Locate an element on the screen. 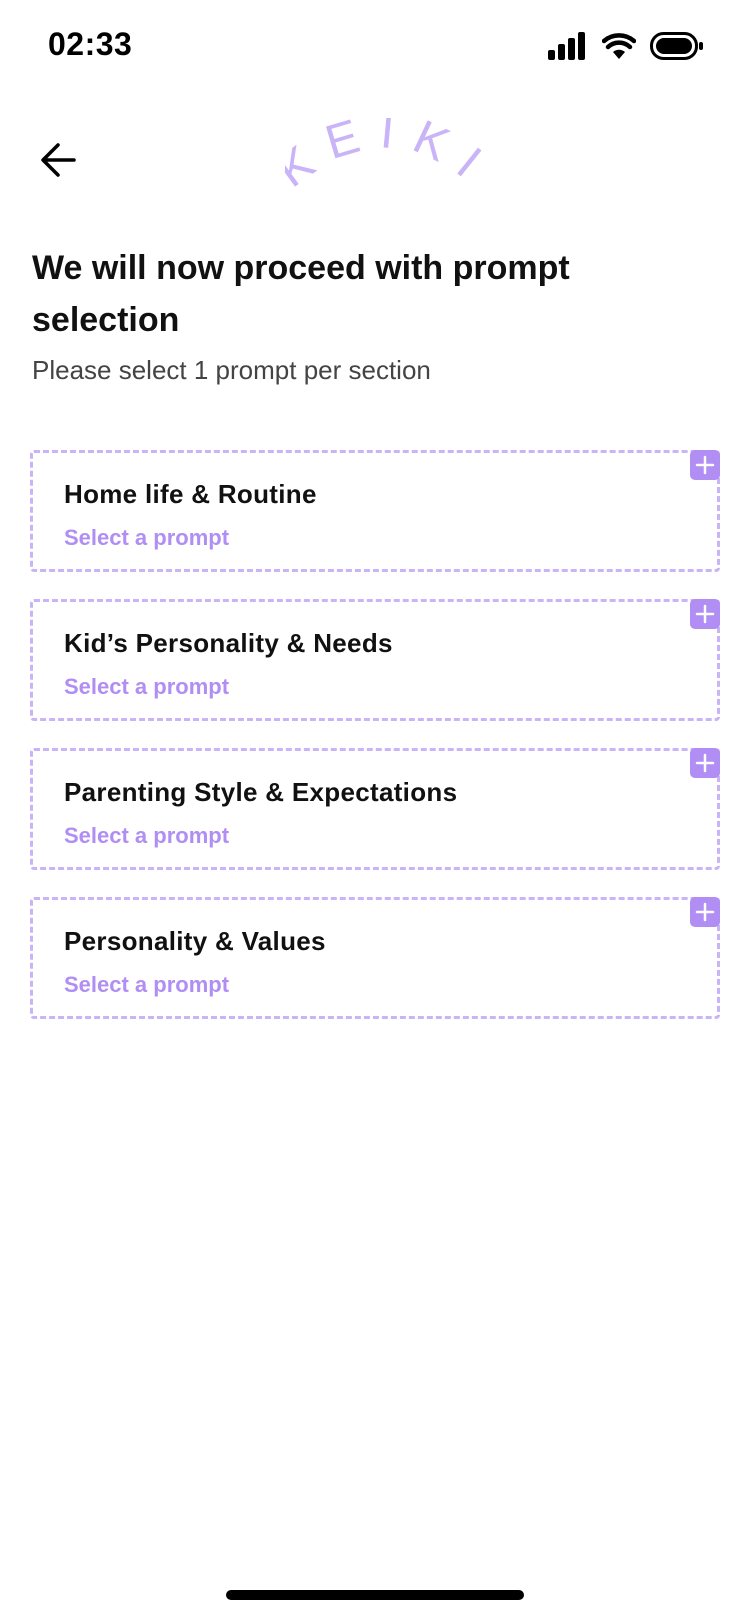 The height and width of the screenshot is (1624, 750). wifi-icon is located at coordinates (619, 46).